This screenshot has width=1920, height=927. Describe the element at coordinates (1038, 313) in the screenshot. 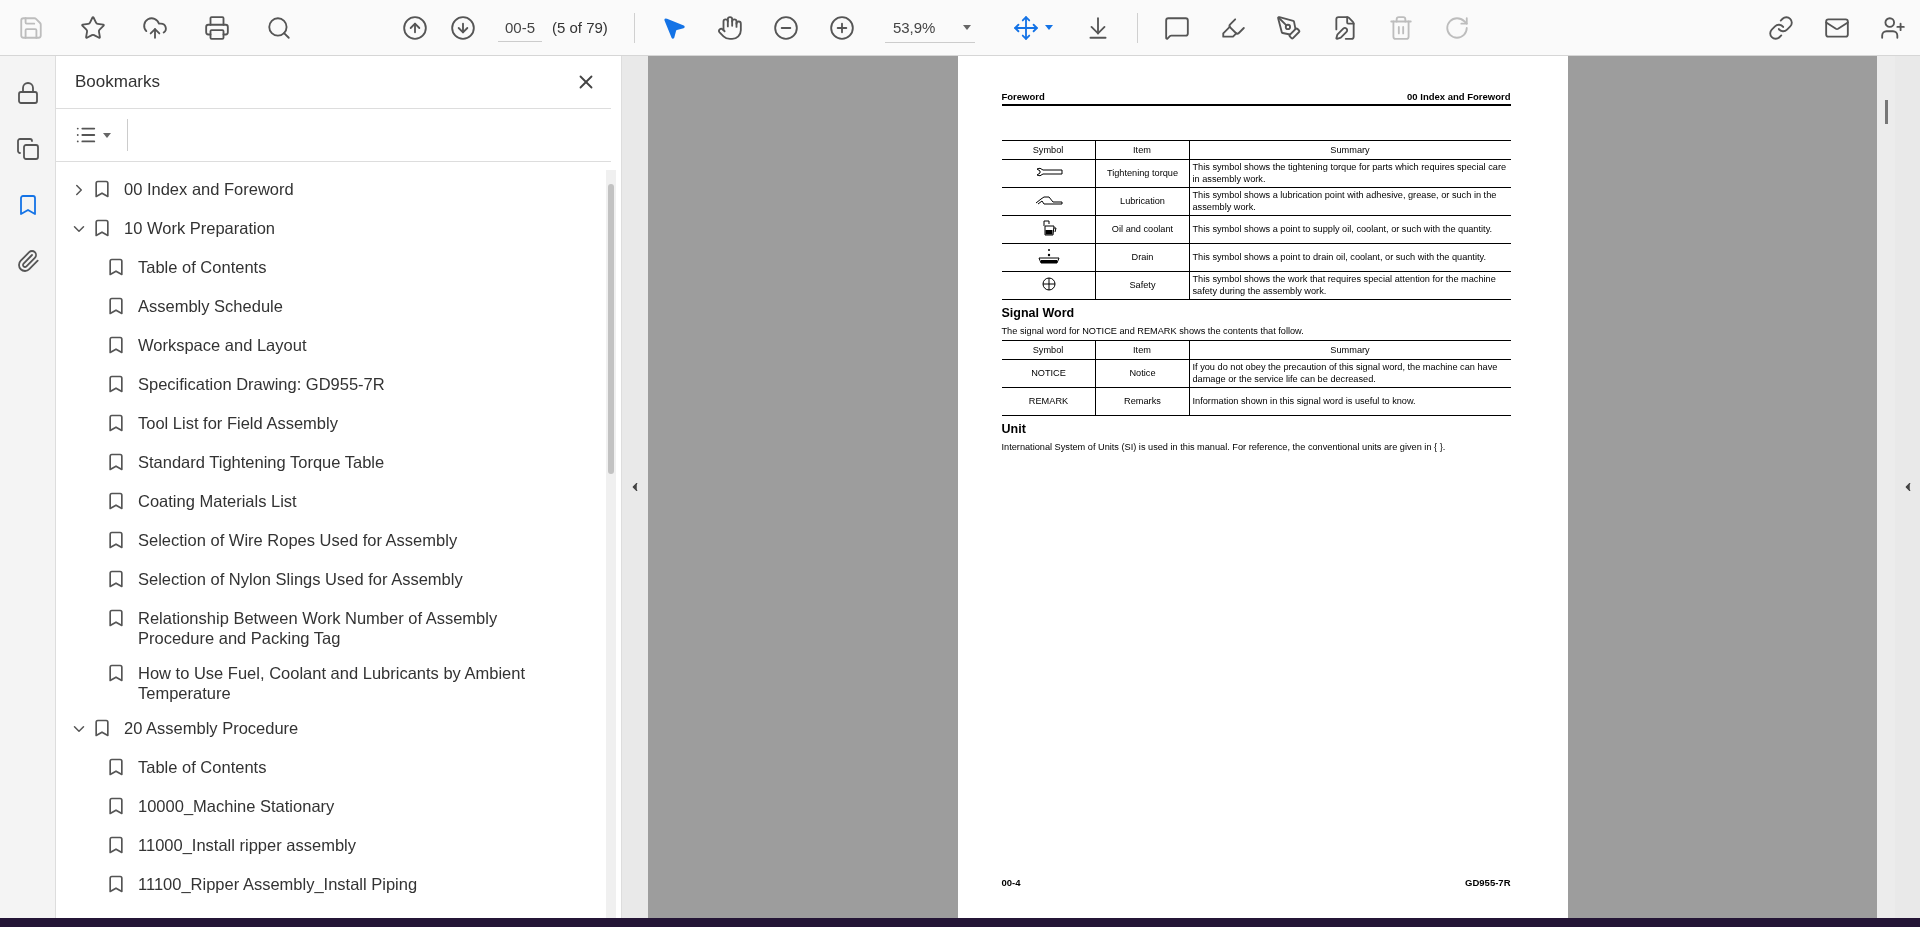

I see `section-heading: Signal Word` at that location.